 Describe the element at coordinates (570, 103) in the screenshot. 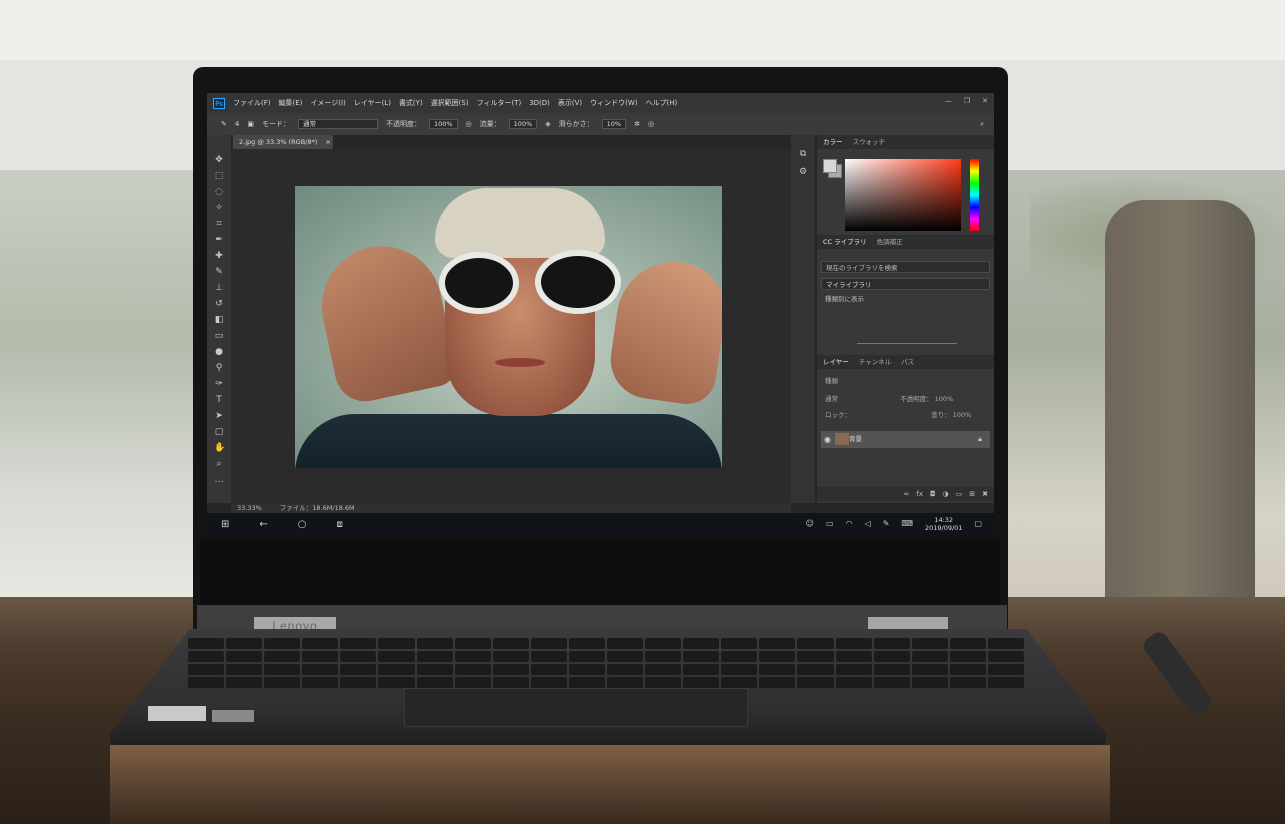

I see `menu-view: 表示(V)` at that location.